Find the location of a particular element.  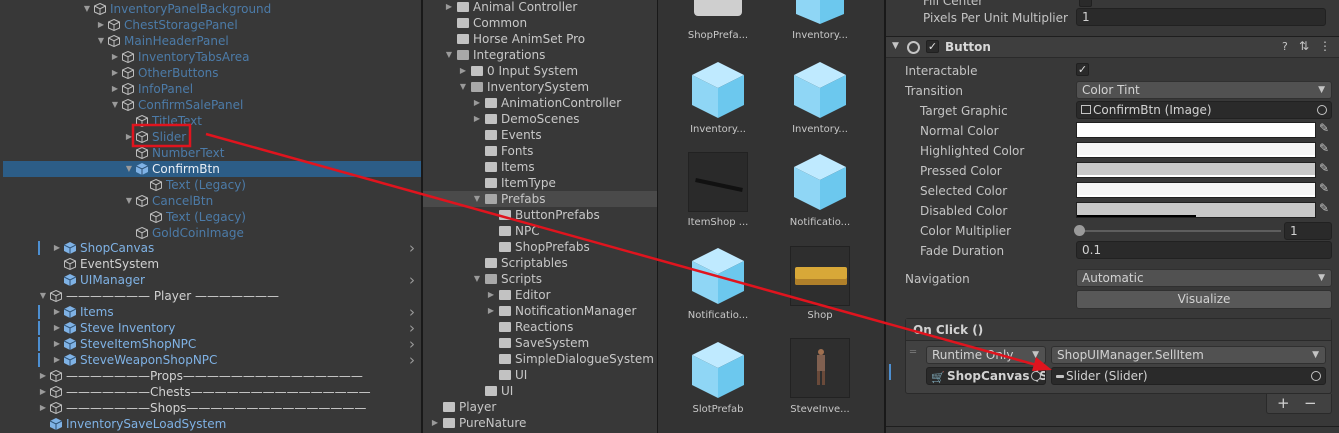

drag-handle-icon: ═ is located at coordinates (913, 352).